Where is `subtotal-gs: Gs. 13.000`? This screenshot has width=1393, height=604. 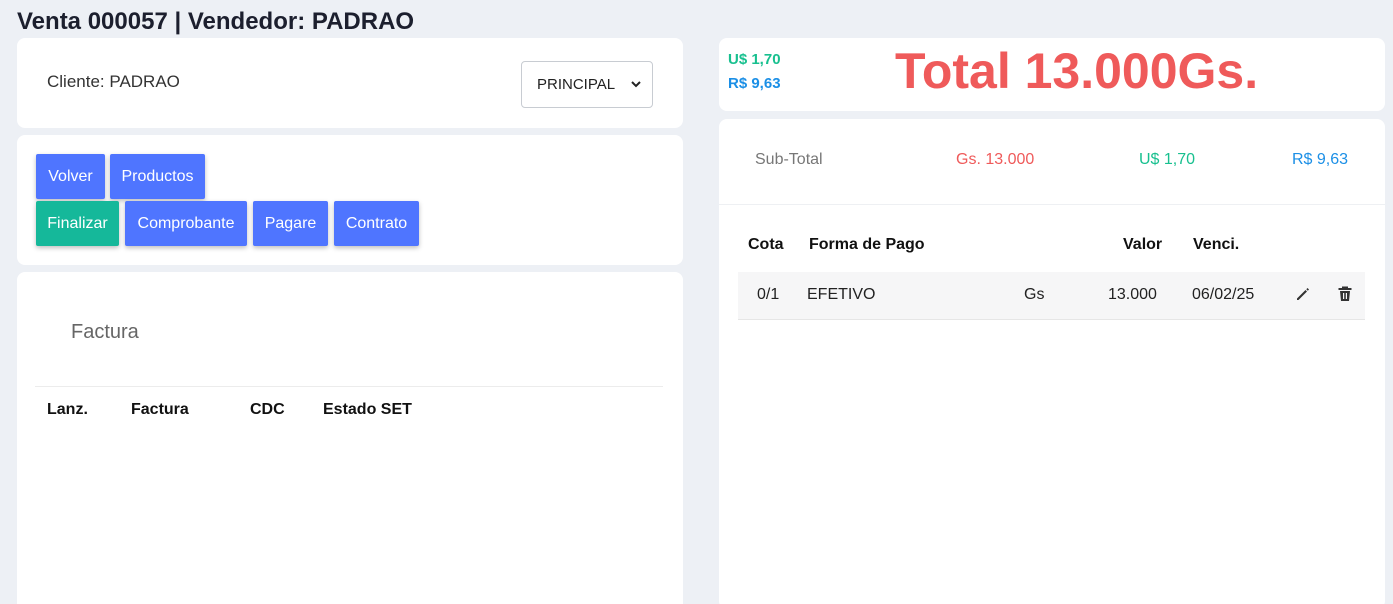 subtotal-gs: Gs. 13.000 is located at coordinates (995, 159).